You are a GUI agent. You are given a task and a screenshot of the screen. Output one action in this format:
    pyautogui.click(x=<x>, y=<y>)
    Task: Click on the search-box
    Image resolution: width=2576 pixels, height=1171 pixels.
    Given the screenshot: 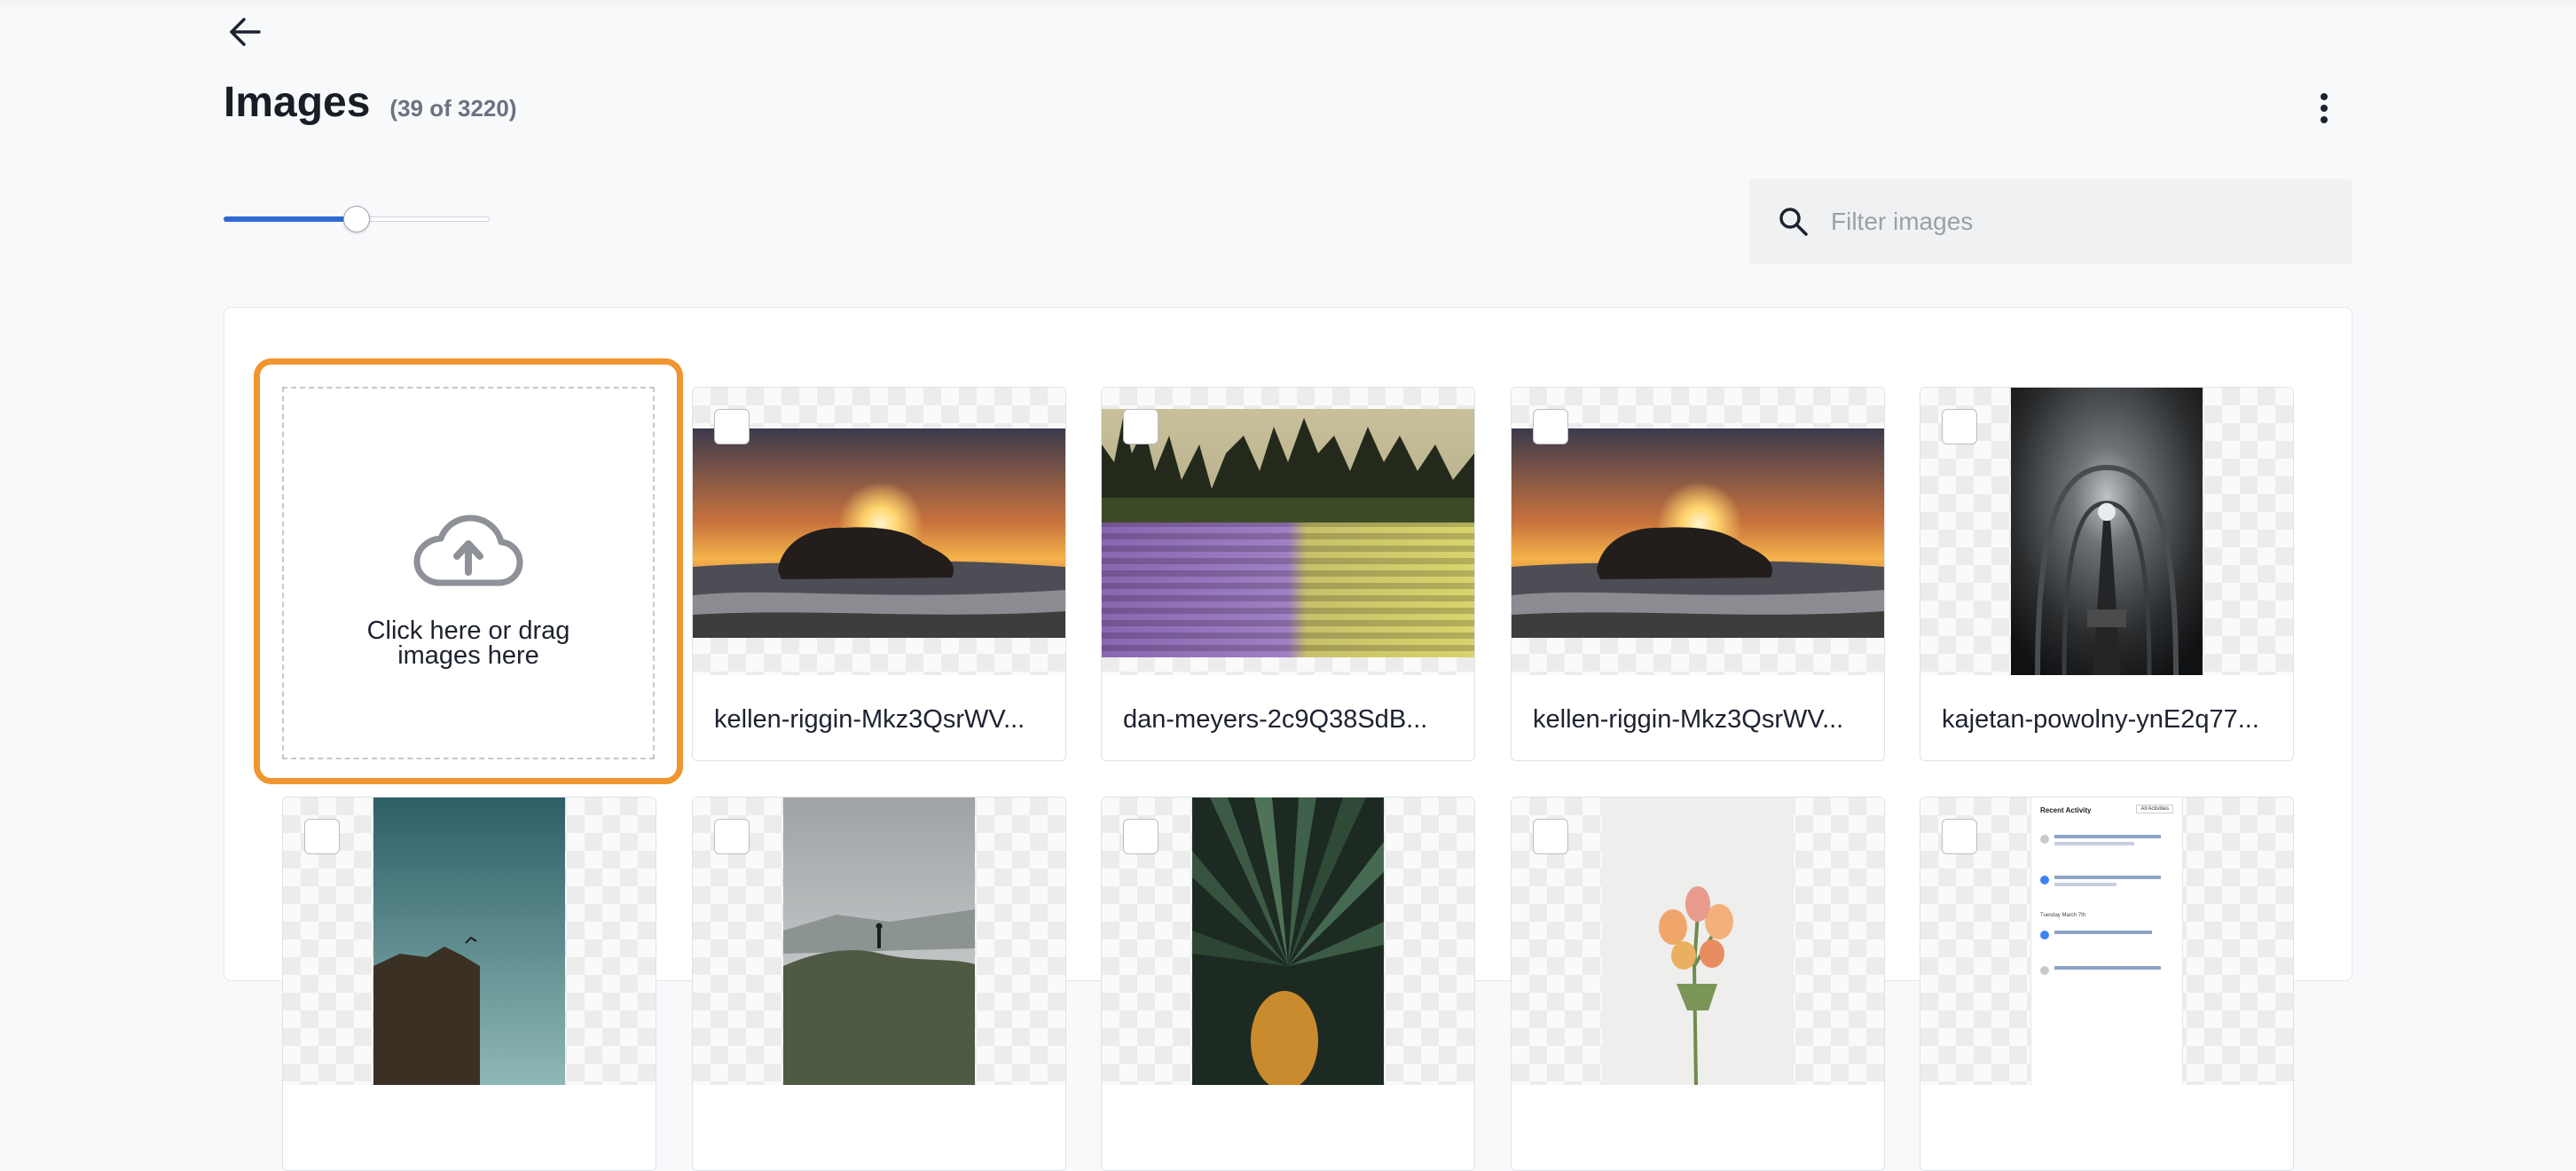 What is the action you would take?
    pyautogui.click(x=2050, y=222)
    